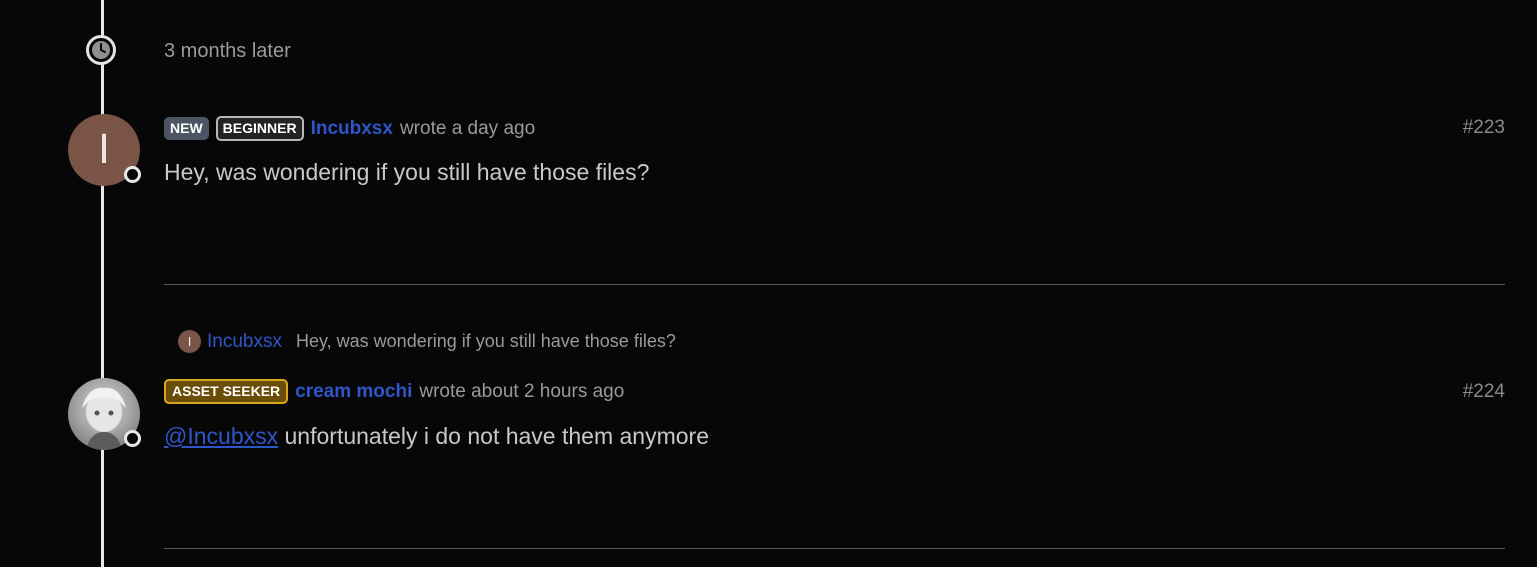 Image resolution: width=1537 pixels, height=567 pixels. Describe the element at coordinates (1484, 392) in the screenshot. I see `post-number: #224` at that location.